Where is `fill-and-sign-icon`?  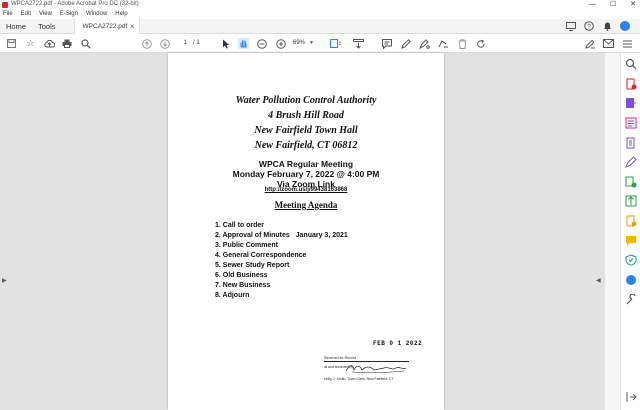 fill-and-sign-icon is located at coordinates (631, 162).